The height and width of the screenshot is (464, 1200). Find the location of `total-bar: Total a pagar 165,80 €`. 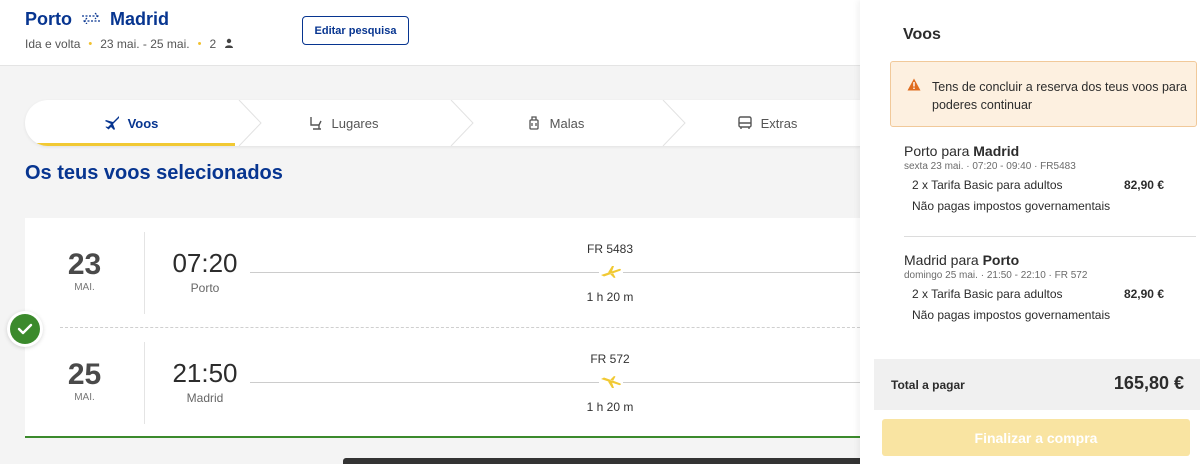

total-bar: Total a pagar 165,80 € is located at coordinates (1037, 384).